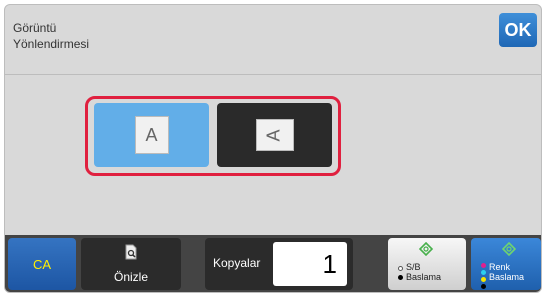 Image resolution: width=546 pixels, height=297 pixels. Describe the element at coordinates (237, 263) in the screenshot. I see `copies-label: Kopyalar` at that location.